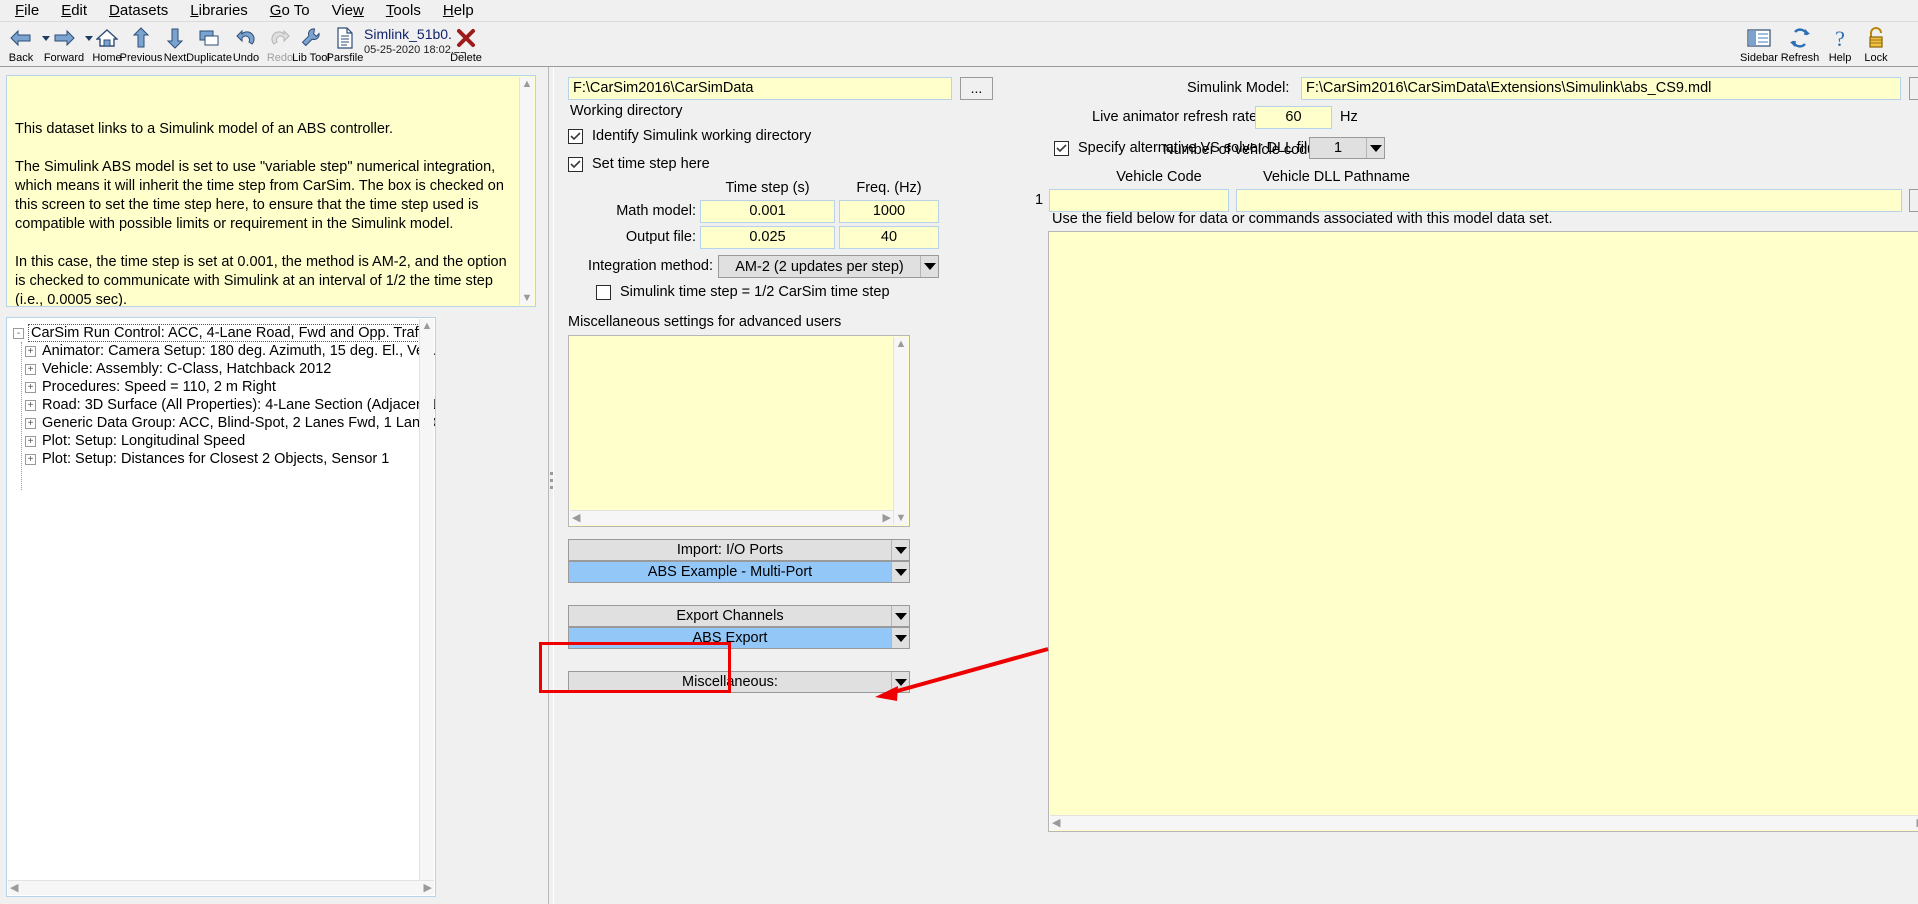 The width and height of the screenshot is (1918, 904). Describe the element at coordinates (889, 211) in the screenshot. I see `math-model-freq-input: 1000` at that location.